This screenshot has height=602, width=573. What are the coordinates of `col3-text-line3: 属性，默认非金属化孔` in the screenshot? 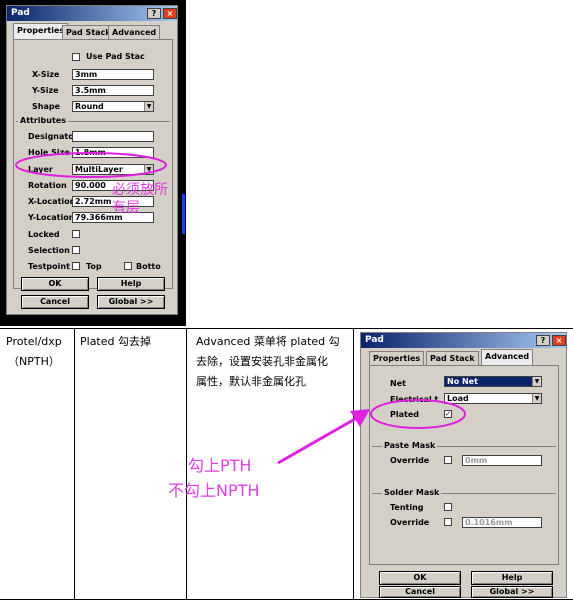 It's located at (251, 381).